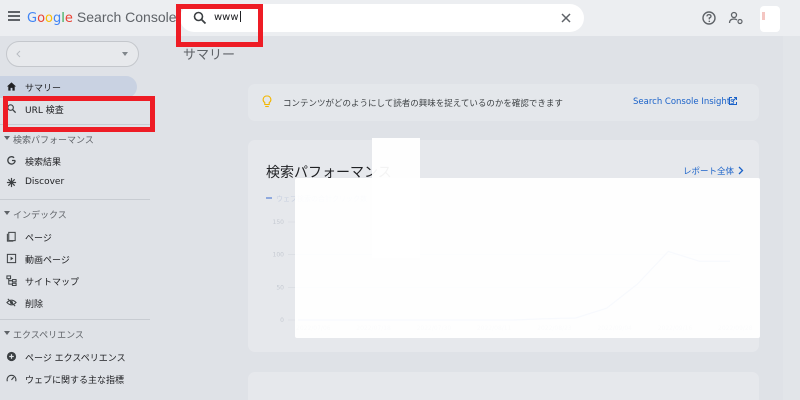  I want to click on help-icon, so click(709, 18).